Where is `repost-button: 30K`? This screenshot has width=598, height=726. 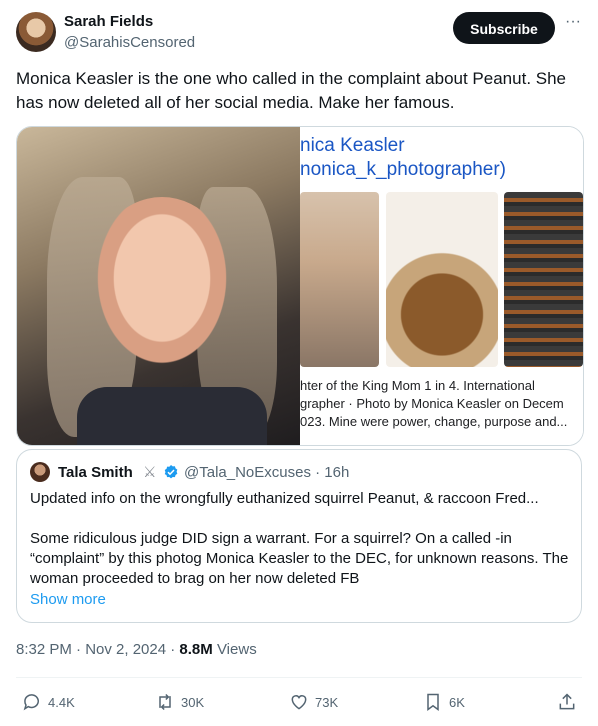
repost-button: 30K is located at coordinates (179, 702).